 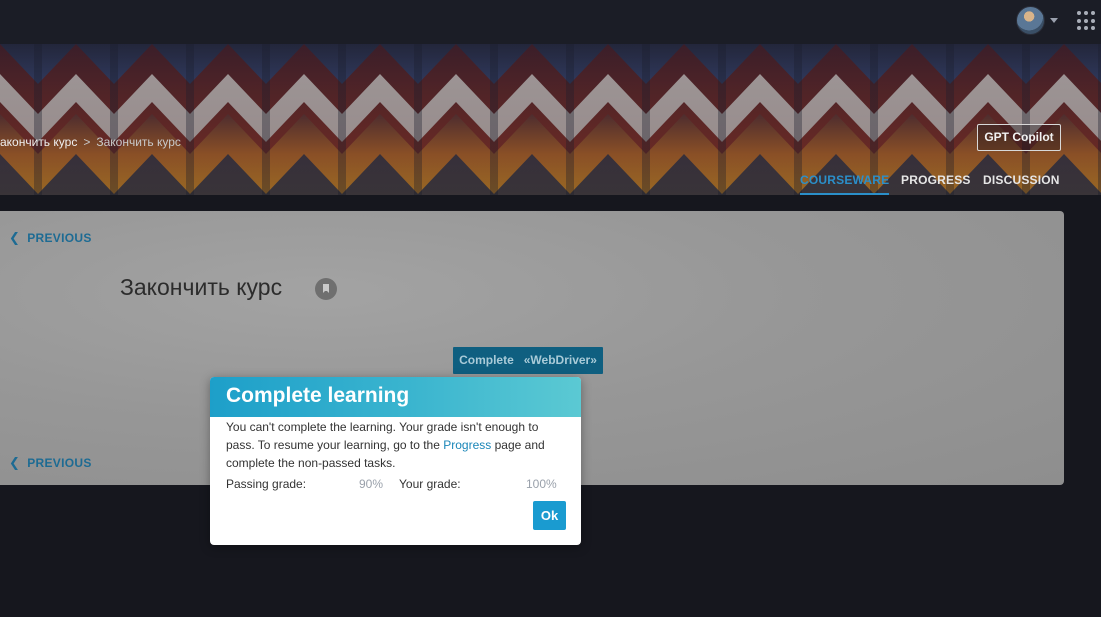 I want to click on course-tabs: COURSEWARE PROGRESS DISCUSSION, so click(x=550, y=184).